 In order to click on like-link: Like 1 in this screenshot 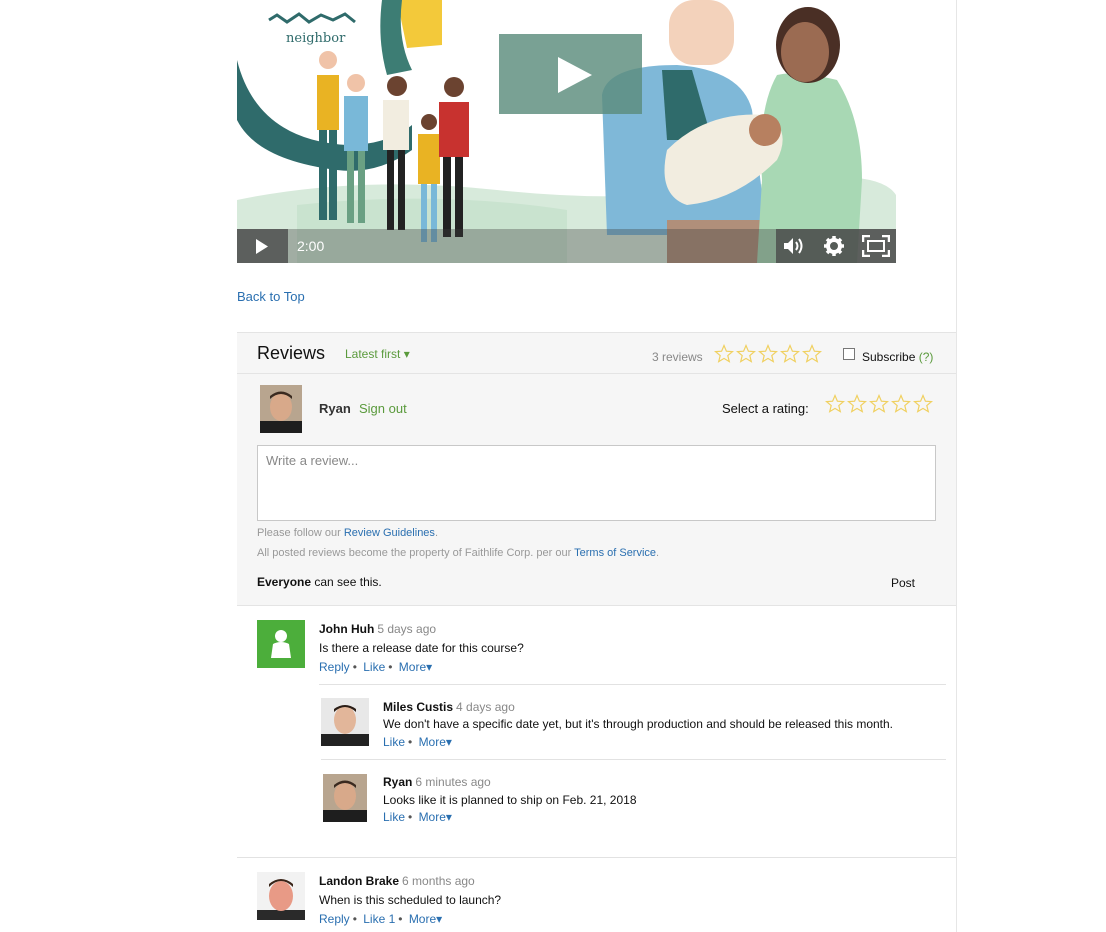, I will do `click(379, 919)`.